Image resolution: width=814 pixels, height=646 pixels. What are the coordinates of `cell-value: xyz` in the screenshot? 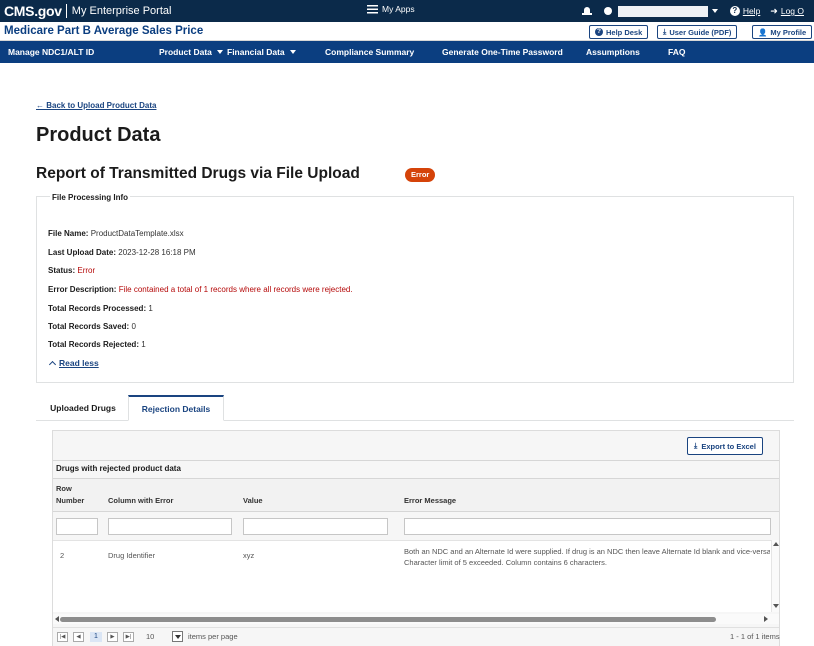 It's located at (249, 555).